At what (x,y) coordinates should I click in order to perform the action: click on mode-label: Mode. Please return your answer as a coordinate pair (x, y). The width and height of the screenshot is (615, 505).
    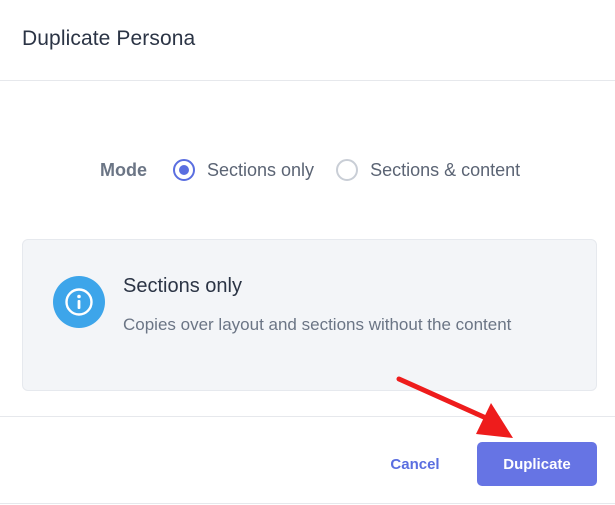
    Looking at the image, I should click on (123, 169).